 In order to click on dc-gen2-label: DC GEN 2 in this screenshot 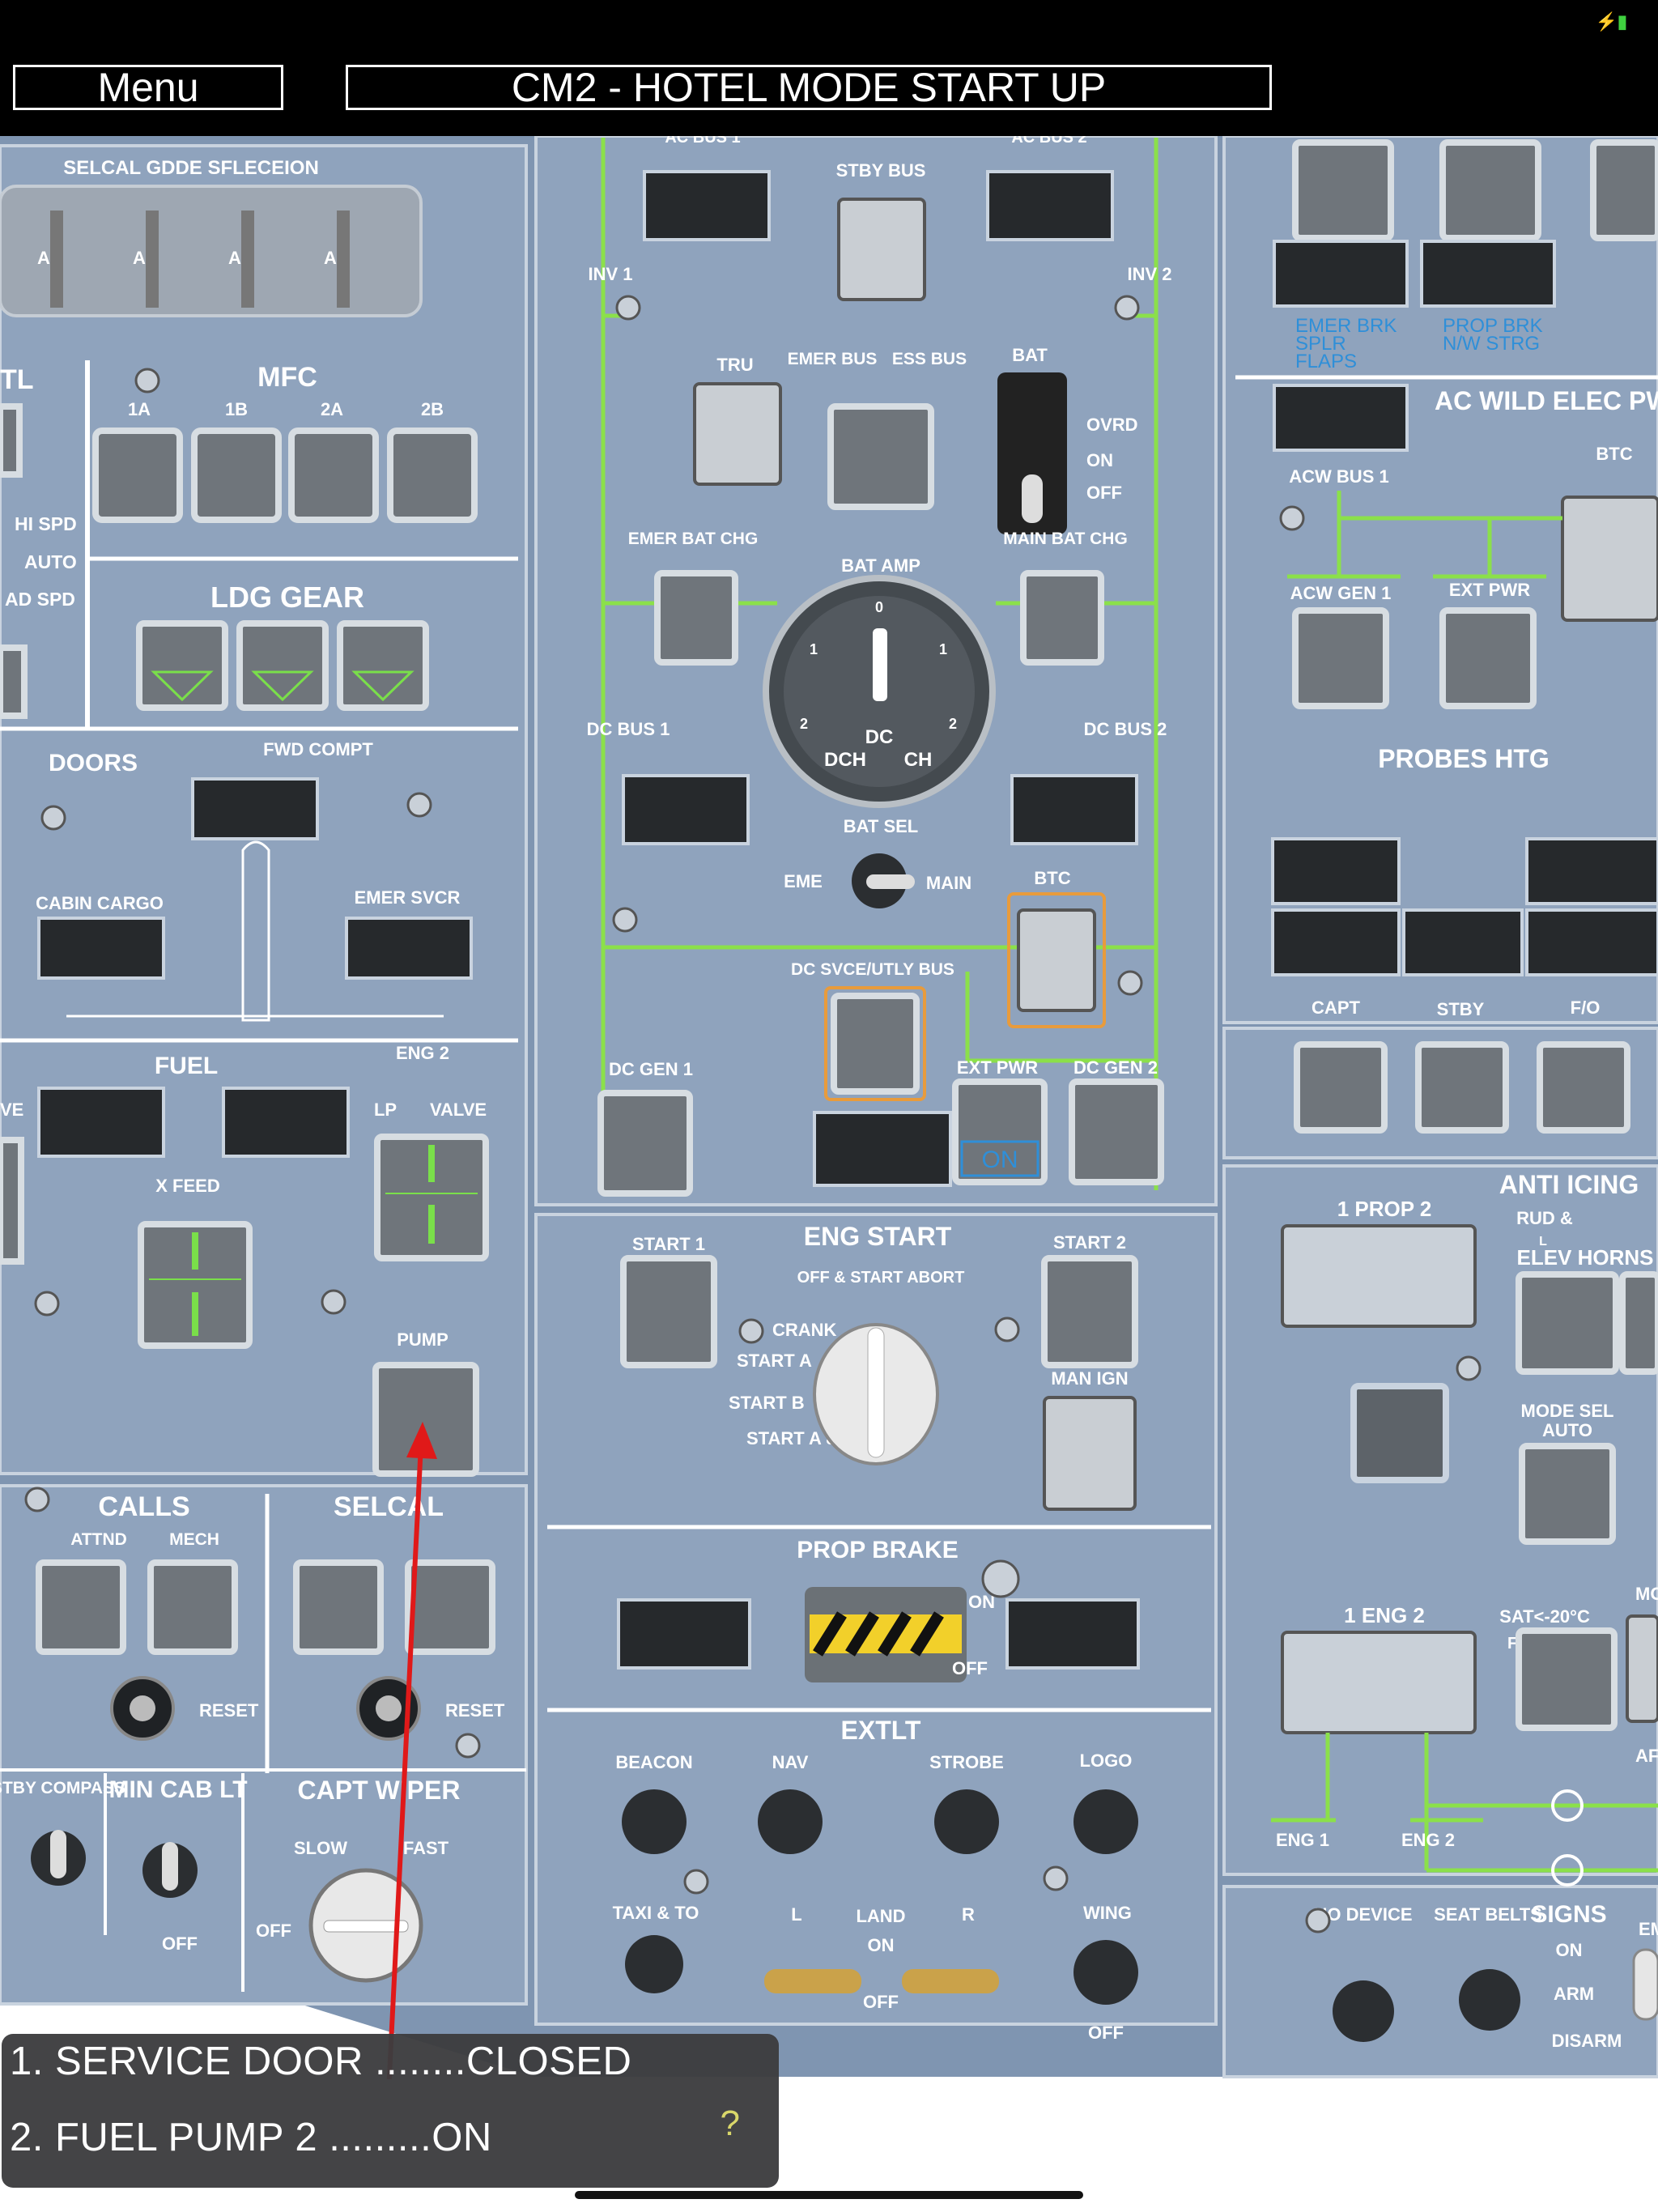, I will do `click(1115, 1068)`.